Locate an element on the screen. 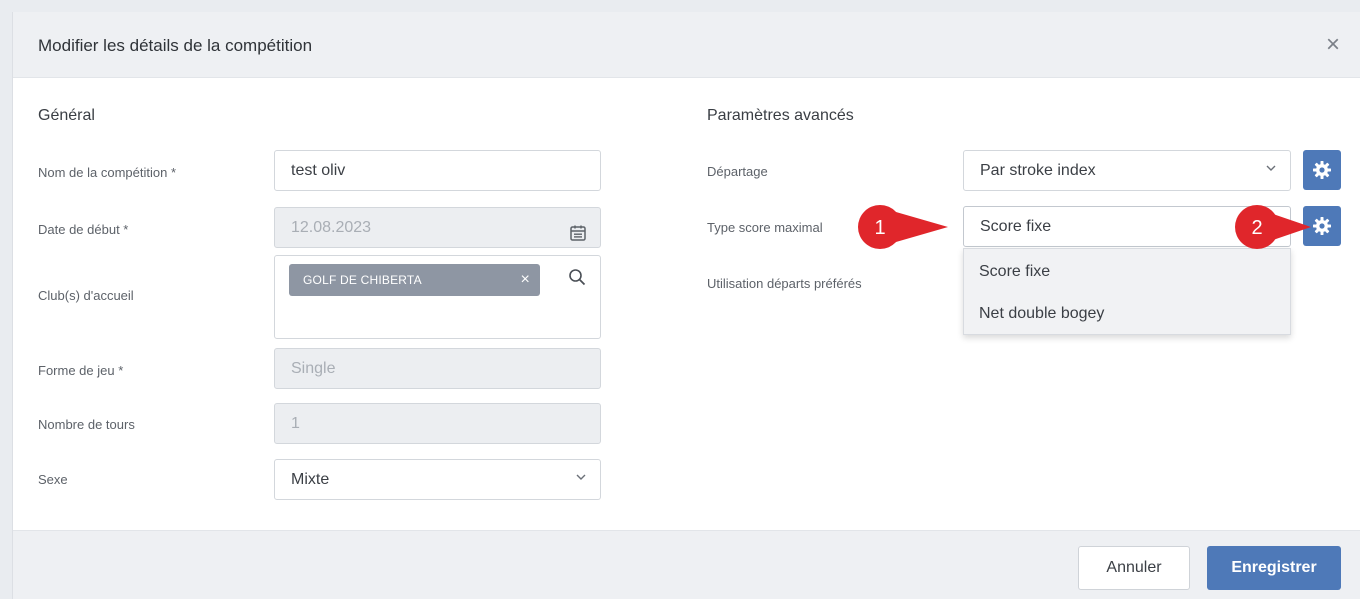 Image resolution: width=1360 pixels, height=599 pixels. tiebreak-settings-button is located at coordinates (1322, 170).